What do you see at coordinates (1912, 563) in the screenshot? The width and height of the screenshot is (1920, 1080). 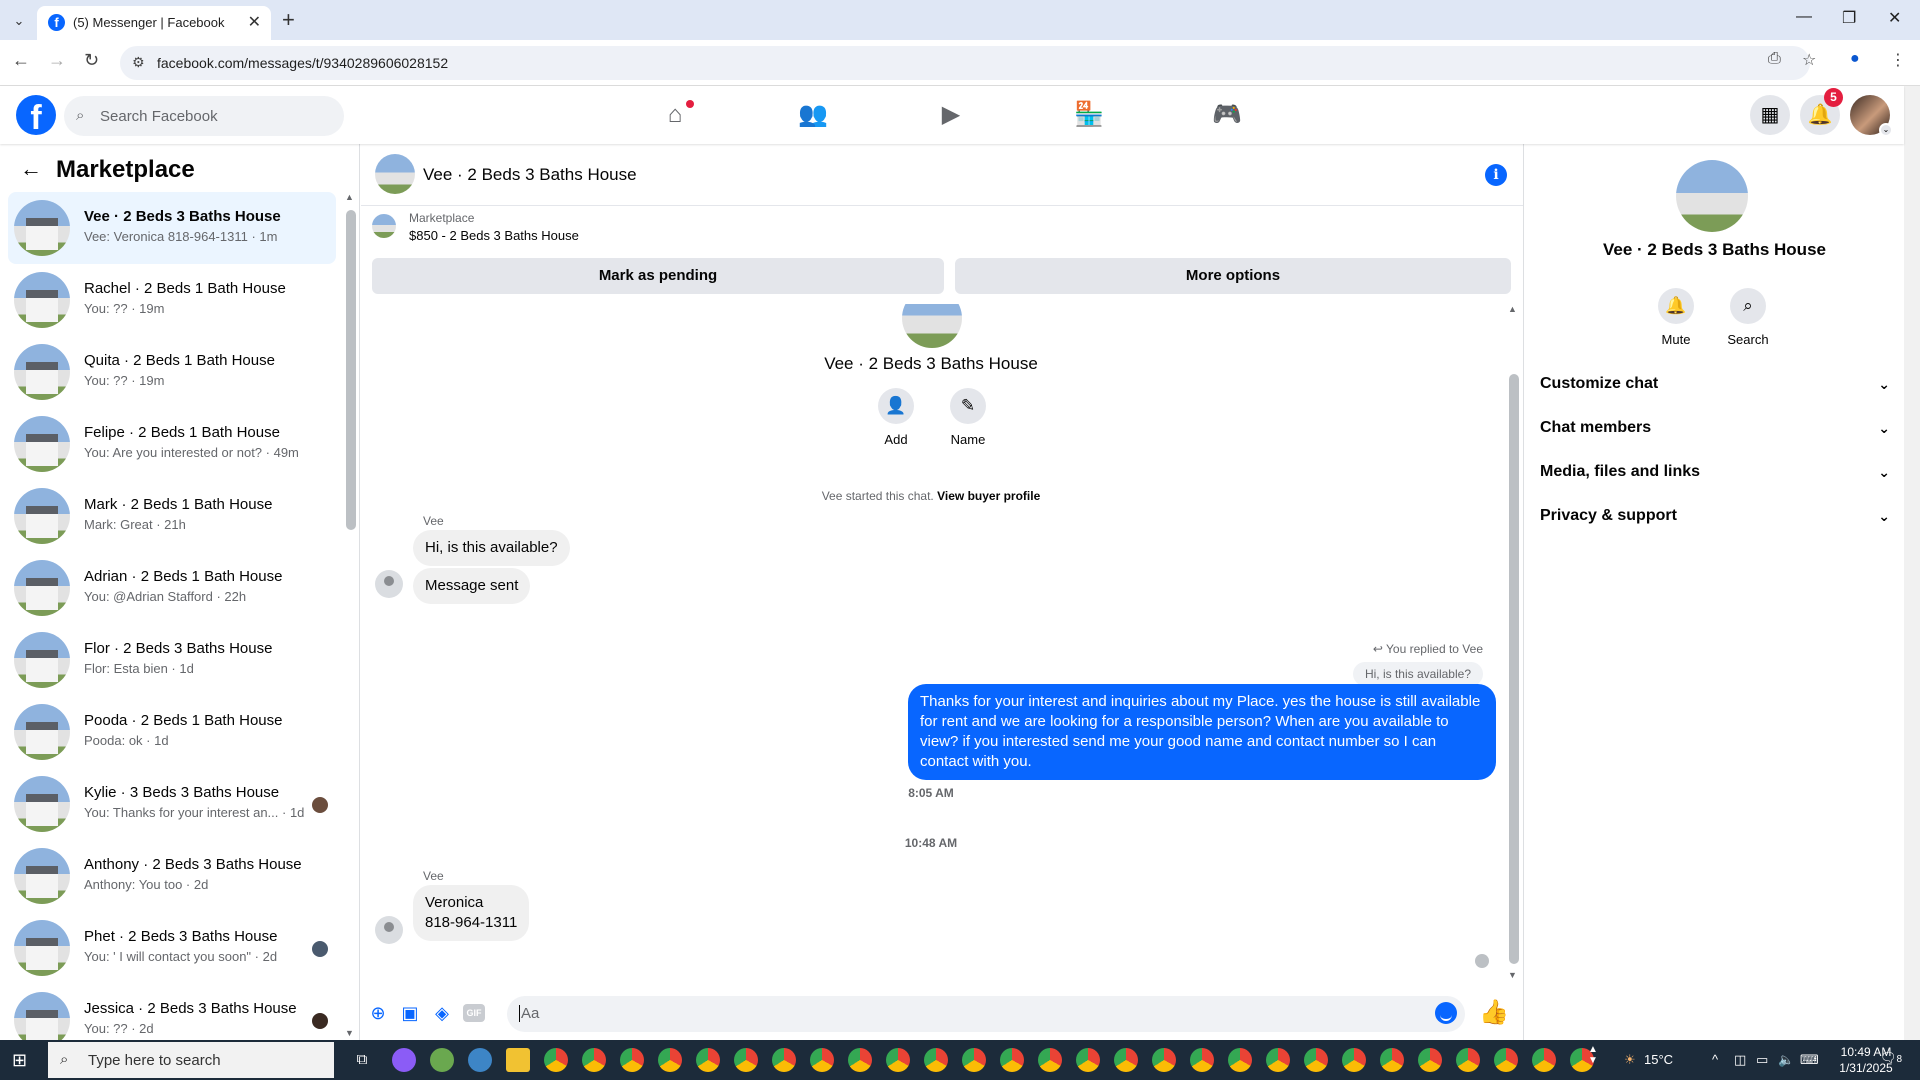 I see `page-scrollbar` at bounding box center [1912, 563].